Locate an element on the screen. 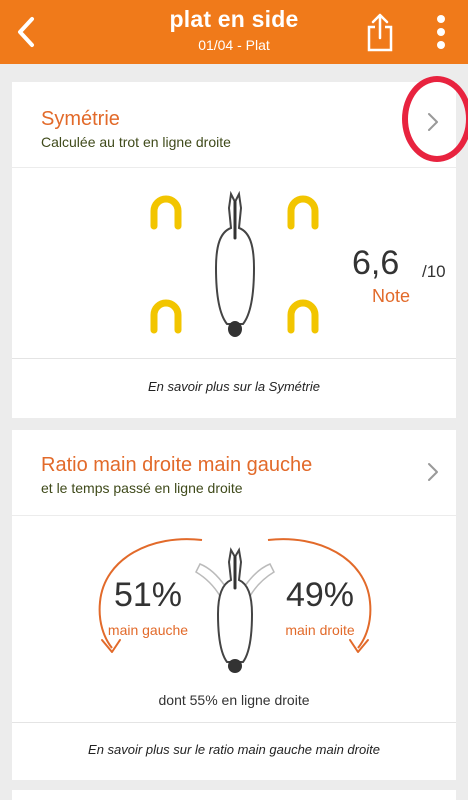 This screenshot has height=800, width=468. symmetry-learn-more-link: En savoir plus sur la Symétrie is located at coordinates (234, 388).